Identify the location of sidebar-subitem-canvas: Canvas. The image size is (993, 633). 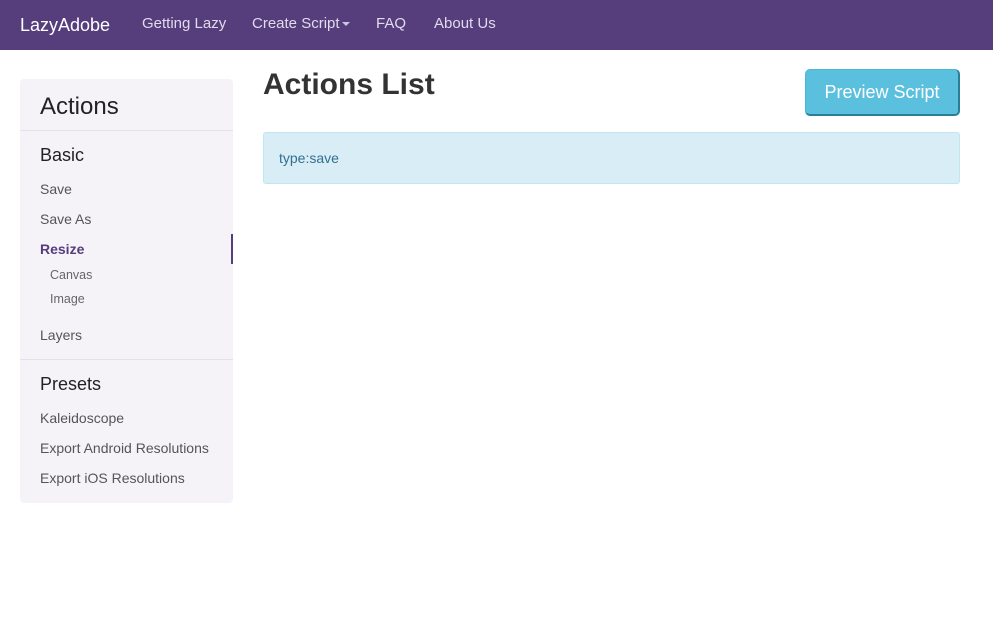
(71, 275).